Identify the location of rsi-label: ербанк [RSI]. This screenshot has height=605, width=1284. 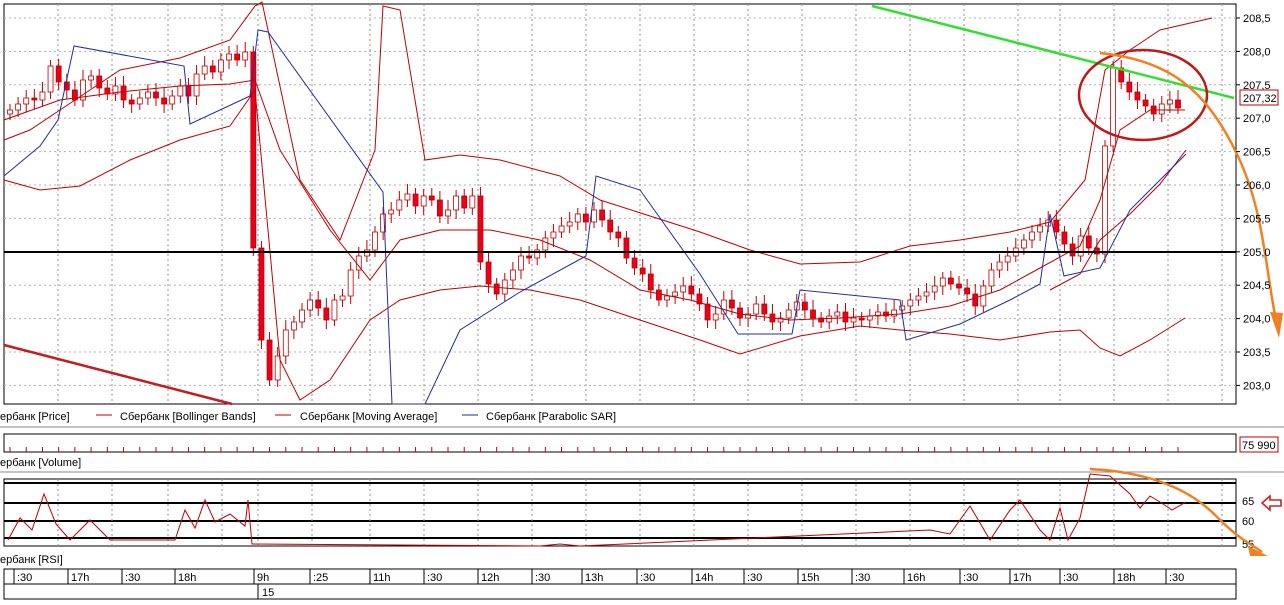
(31, 560).